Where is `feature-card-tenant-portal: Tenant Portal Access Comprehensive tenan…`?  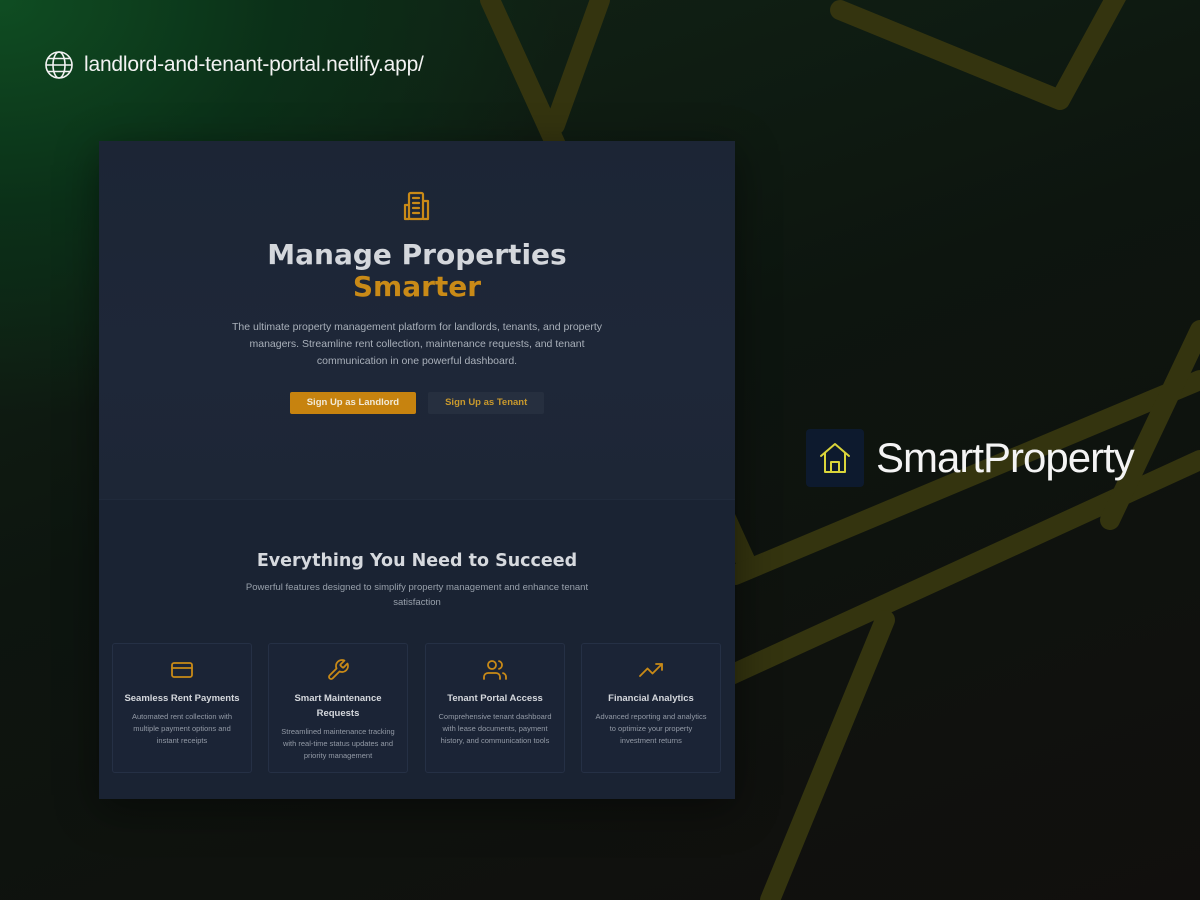 feature-card-tenant-portal: Tenant Portal Access Comprehensive tenan… is located at coordinates (495, 708).